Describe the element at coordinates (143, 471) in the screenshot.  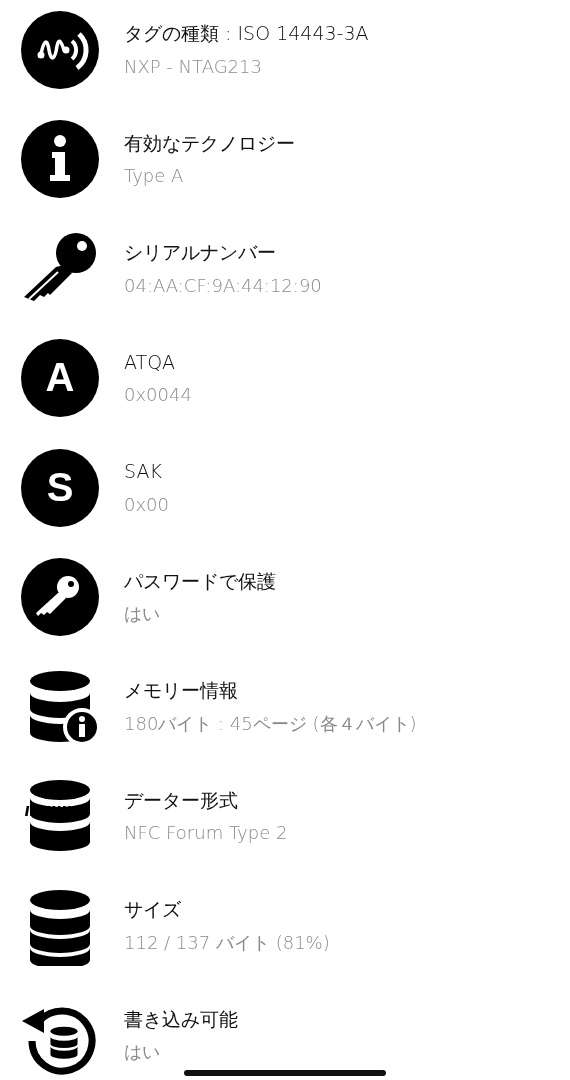
I see `row-title: SAK` at that location.